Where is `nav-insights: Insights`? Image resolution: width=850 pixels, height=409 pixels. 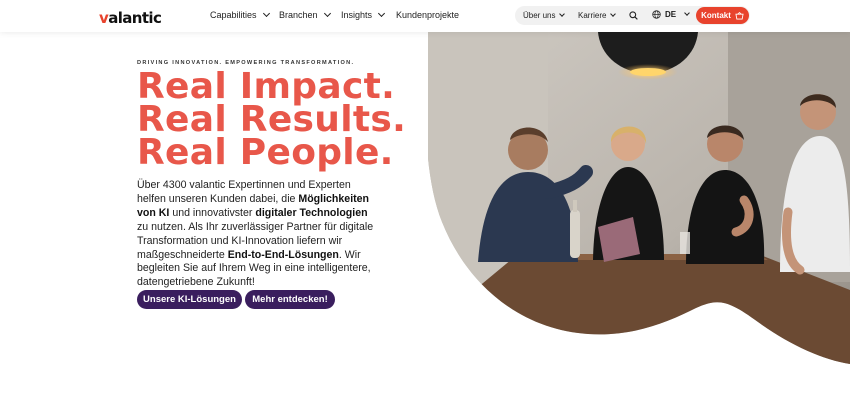
nav-insights: Insights is located at coordinates (363, 14).